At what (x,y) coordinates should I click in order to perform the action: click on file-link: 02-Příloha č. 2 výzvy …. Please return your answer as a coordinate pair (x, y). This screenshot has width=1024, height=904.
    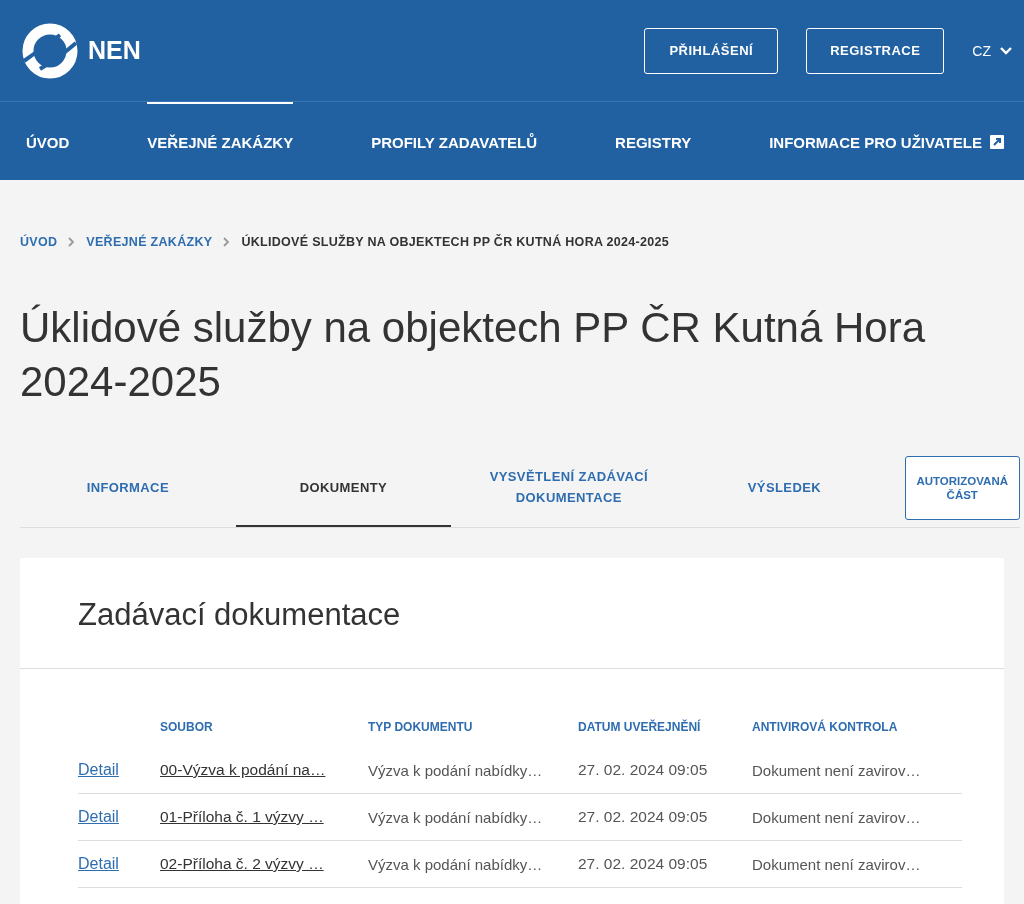
    Looking at the image, I should click on (242, 863).